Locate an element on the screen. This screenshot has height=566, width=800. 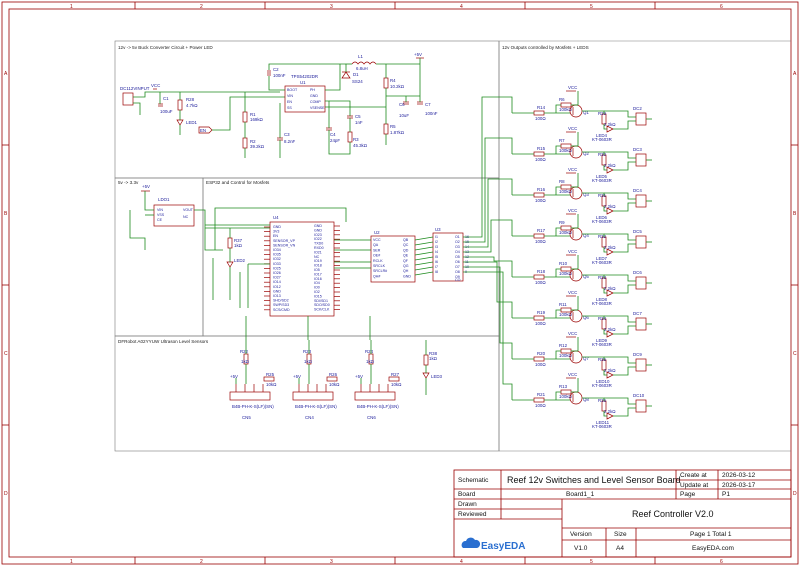
shift-register-pin-label: QE is located at coordinates (406, 256).